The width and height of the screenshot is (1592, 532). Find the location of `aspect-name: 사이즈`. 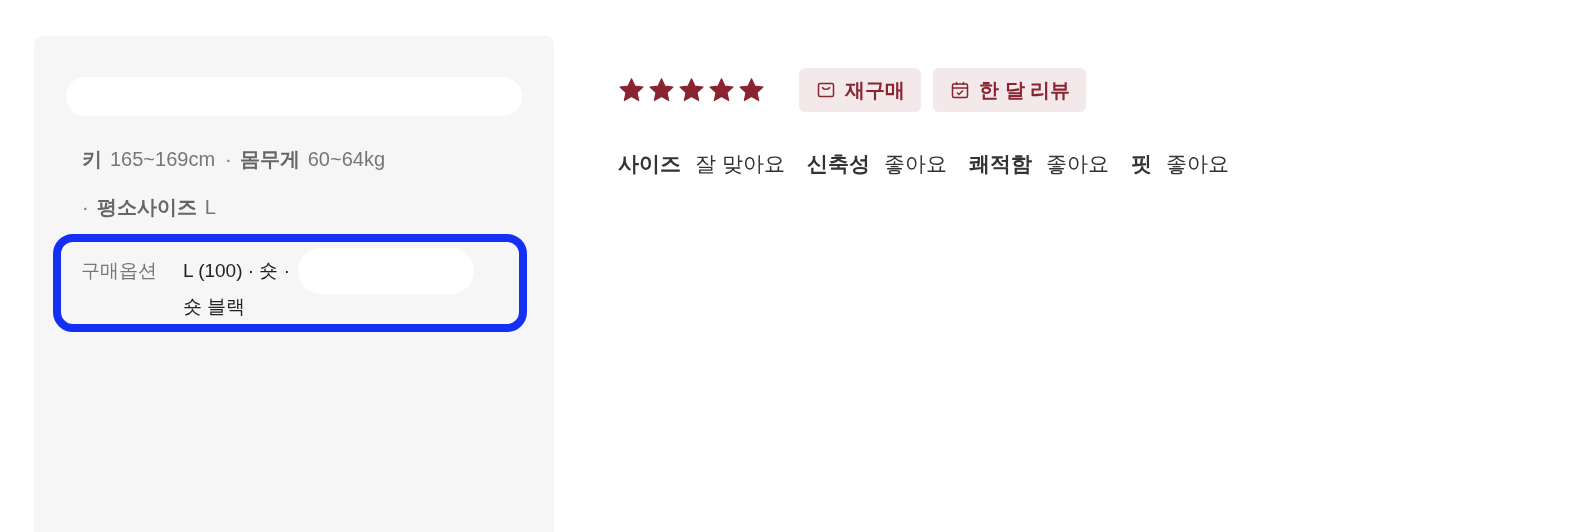

aspect-name: 사이즈 is located at coordinates (649, 164).